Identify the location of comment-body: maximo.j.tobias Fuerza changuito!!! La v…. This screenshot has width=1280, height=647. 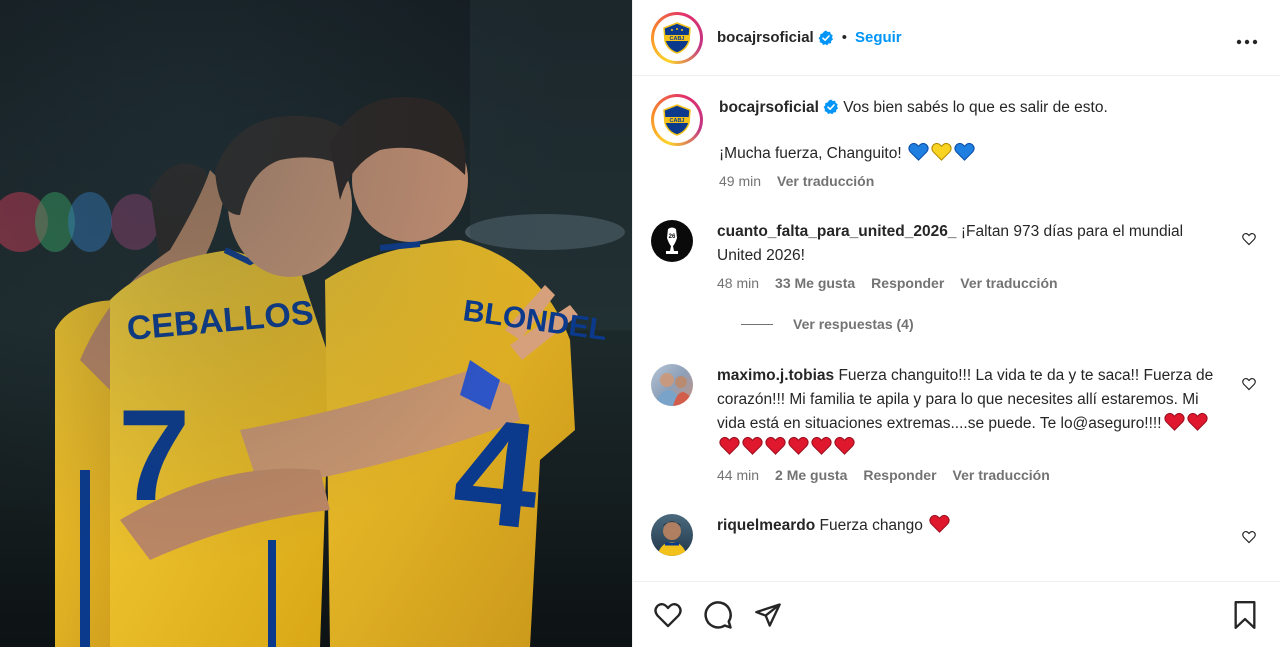
(989, 424).